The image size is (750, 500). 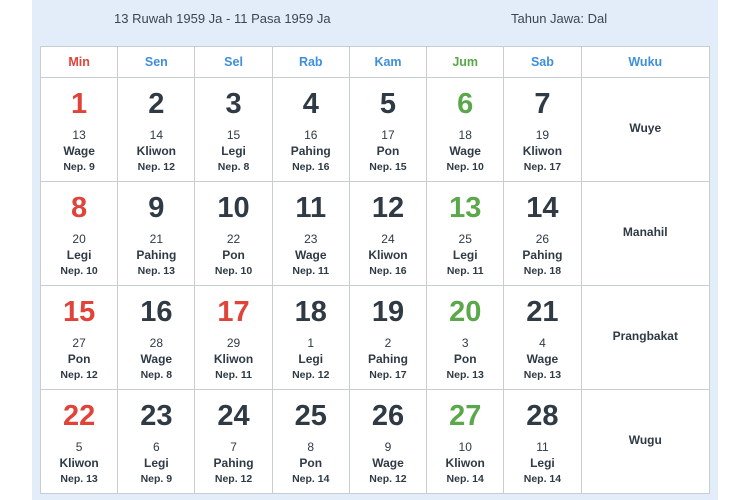 What do you see at coordinates (156, 479) in the screenshot?
I see `neptu-label: Nep. 9` at bounding box center [156, 479].